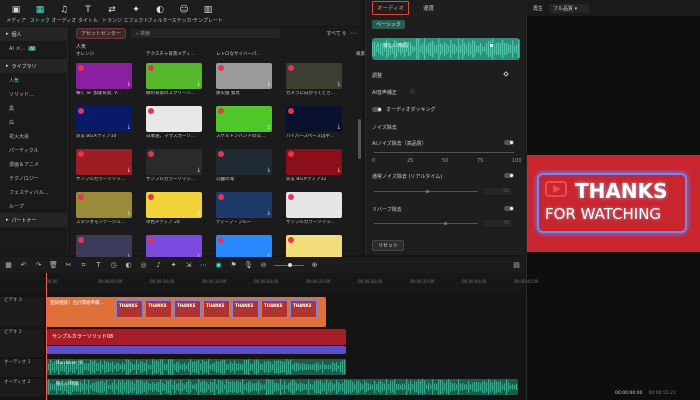 The height and width of the screenshot is (400, 700). I want to click on toolbar-item-filter: ◐ フィルター, so click(160, 14).